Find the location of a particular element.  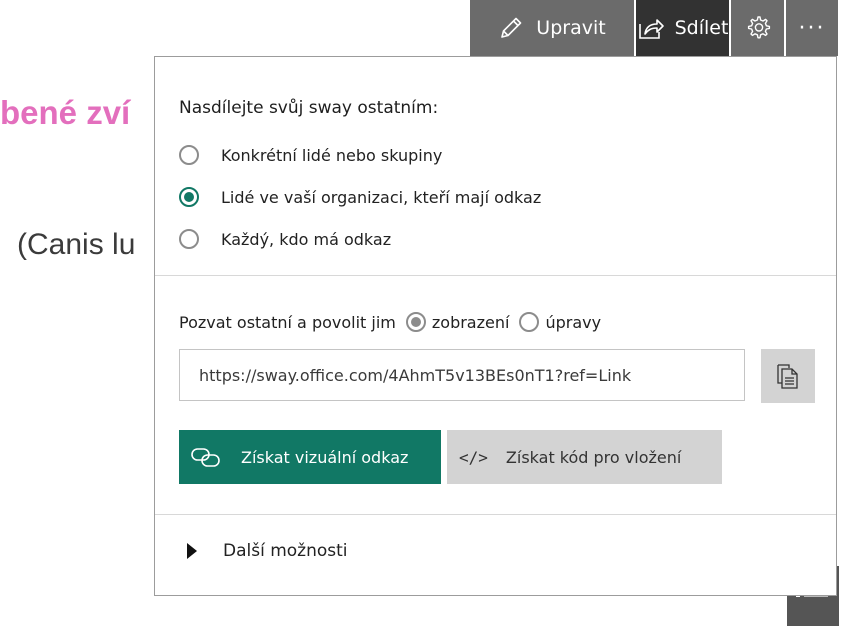

more-options-label: Další možnosti is located at coordinates (285, 551).